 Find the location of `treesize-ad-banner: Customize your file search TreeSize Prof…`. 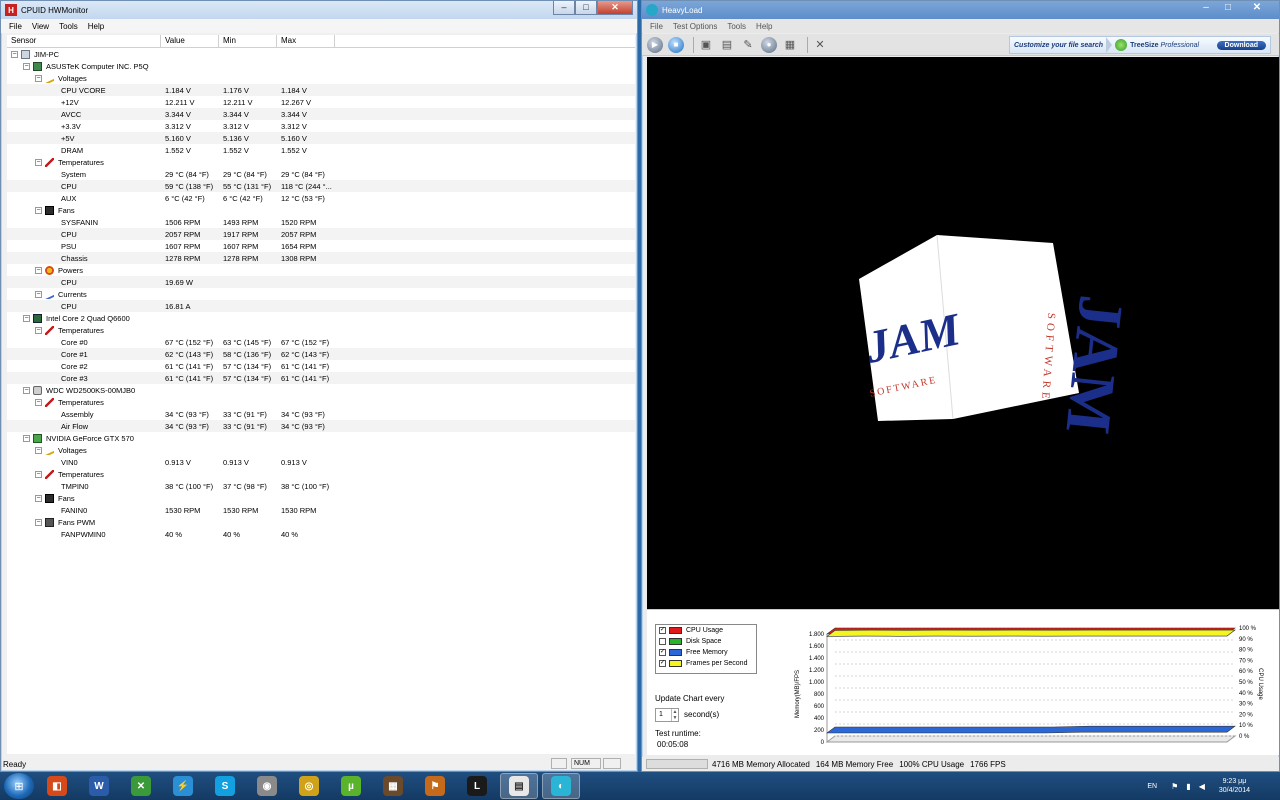

treesize-ad-banner: Customize your file search TreeSize Prof… is located at coordinates (1140, 45).